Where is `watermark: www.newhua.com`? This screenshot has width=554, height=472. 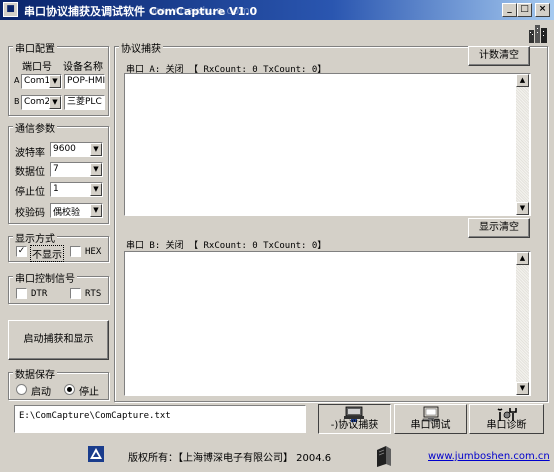
watermark: www.newhua.com is located at coordinates (200, 10).